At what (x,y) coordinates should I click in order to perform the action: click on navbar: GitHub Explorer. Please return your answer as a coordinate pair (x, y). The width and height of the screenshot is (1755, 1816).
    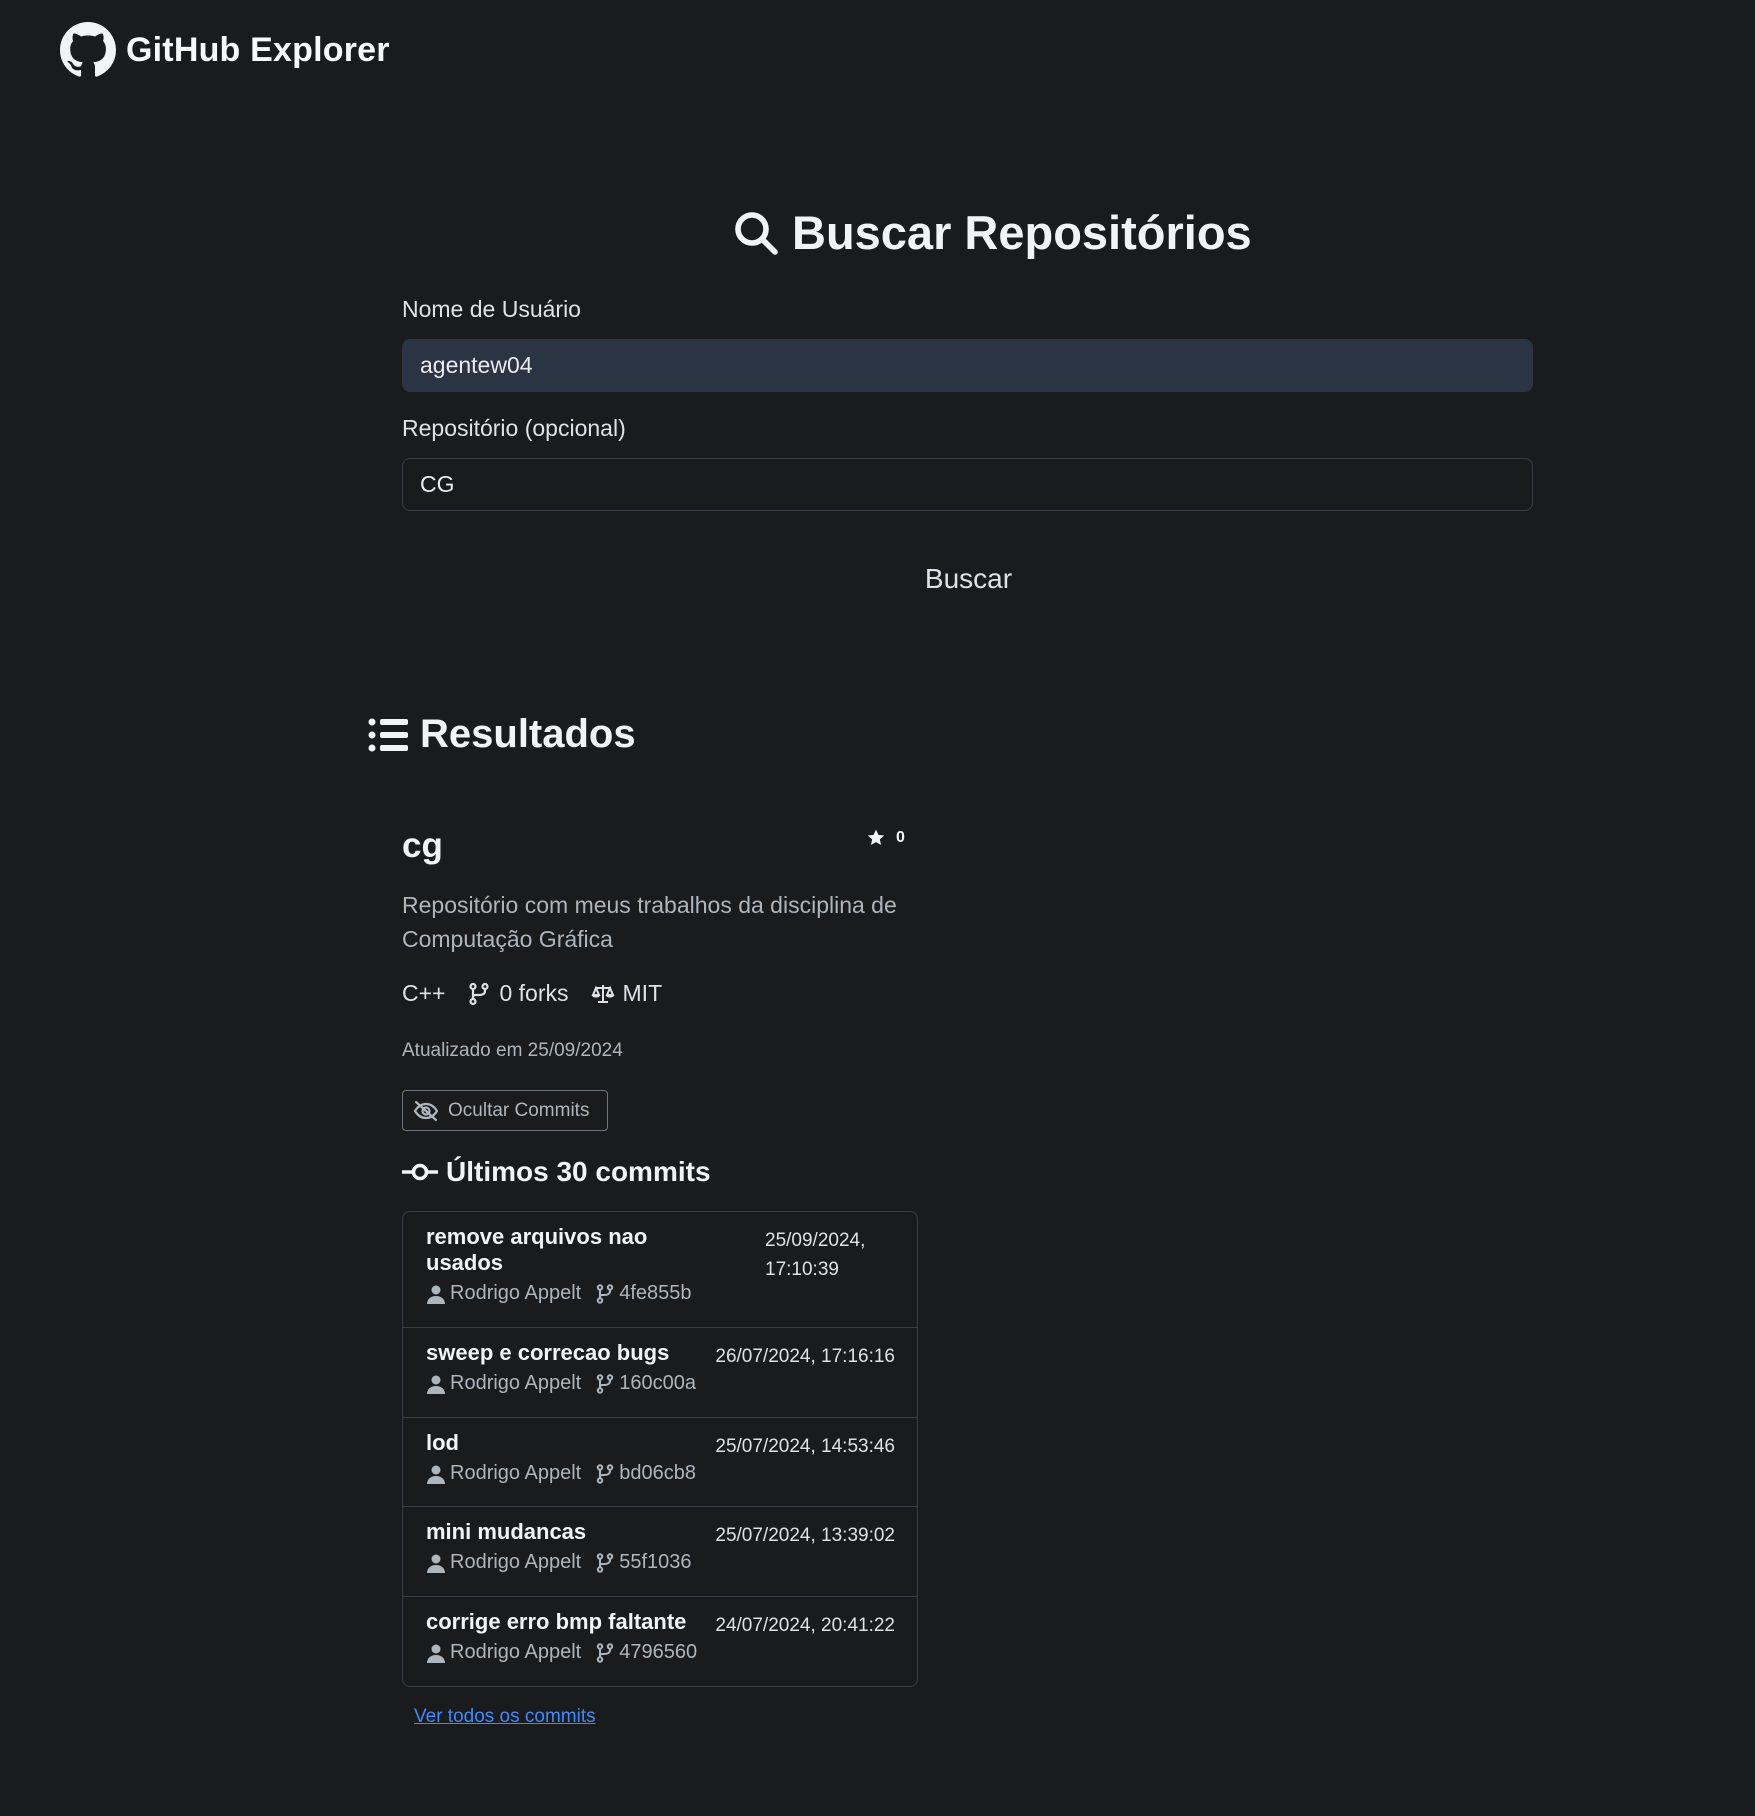
    Looking at the image, I should click on (225, 50).